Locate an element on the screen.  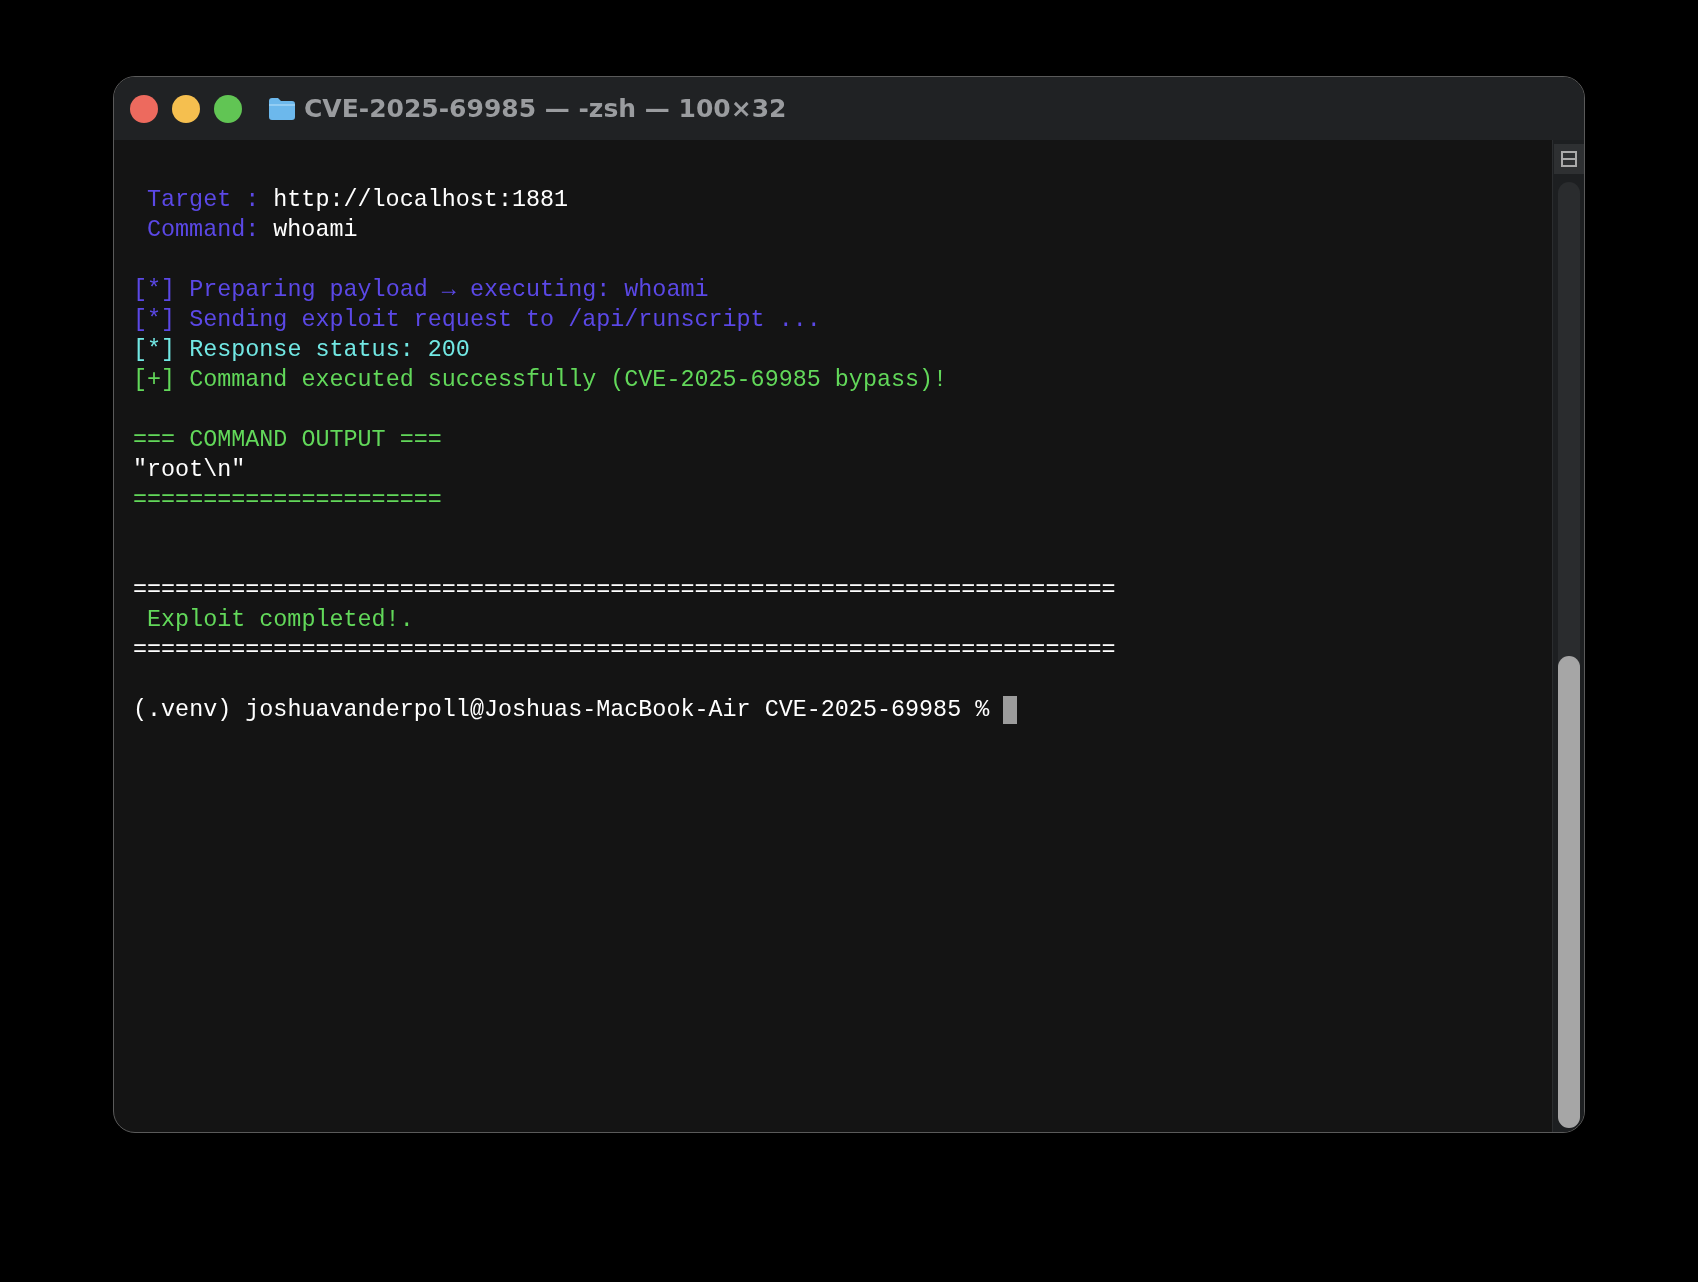
text-cursor is located at coordinates (1010, 710).